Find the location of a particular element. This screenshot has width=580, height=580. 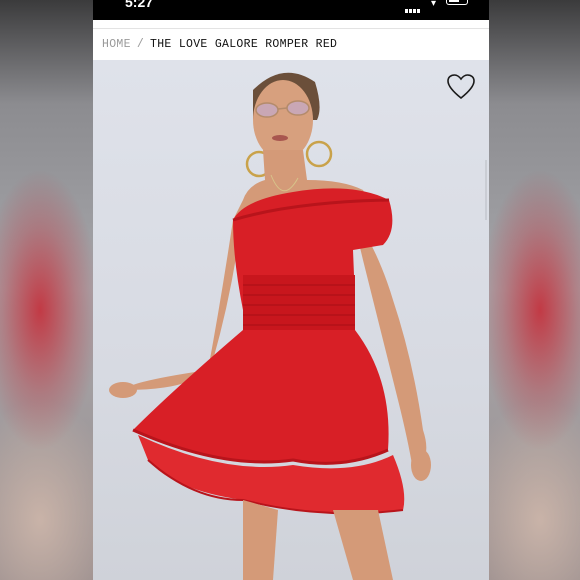

signal-icon is located at coordinates (414, 6).